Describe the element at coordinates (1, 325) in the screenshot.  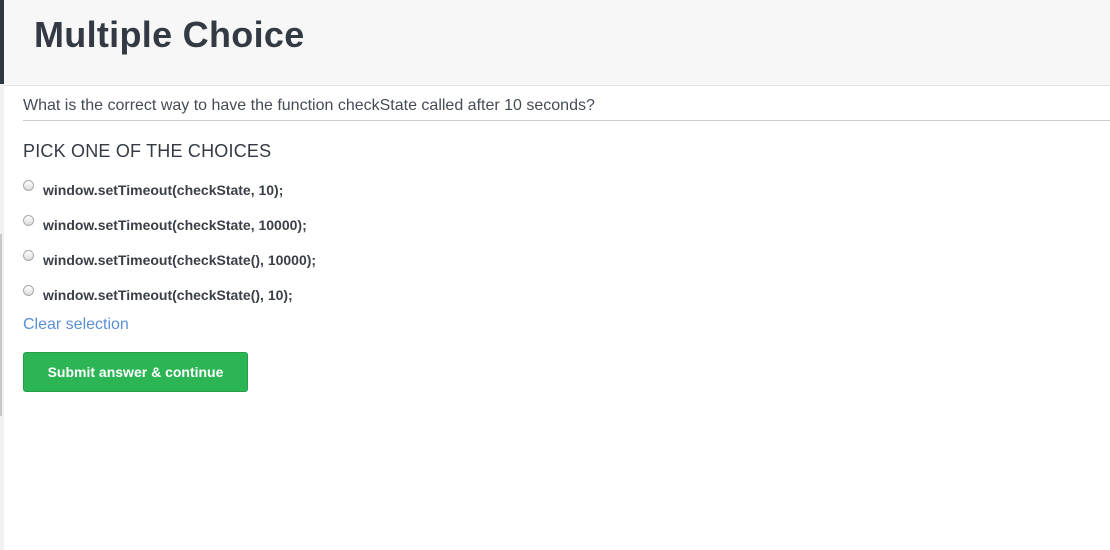
I see `left-rail-scroll-marker` at that location.